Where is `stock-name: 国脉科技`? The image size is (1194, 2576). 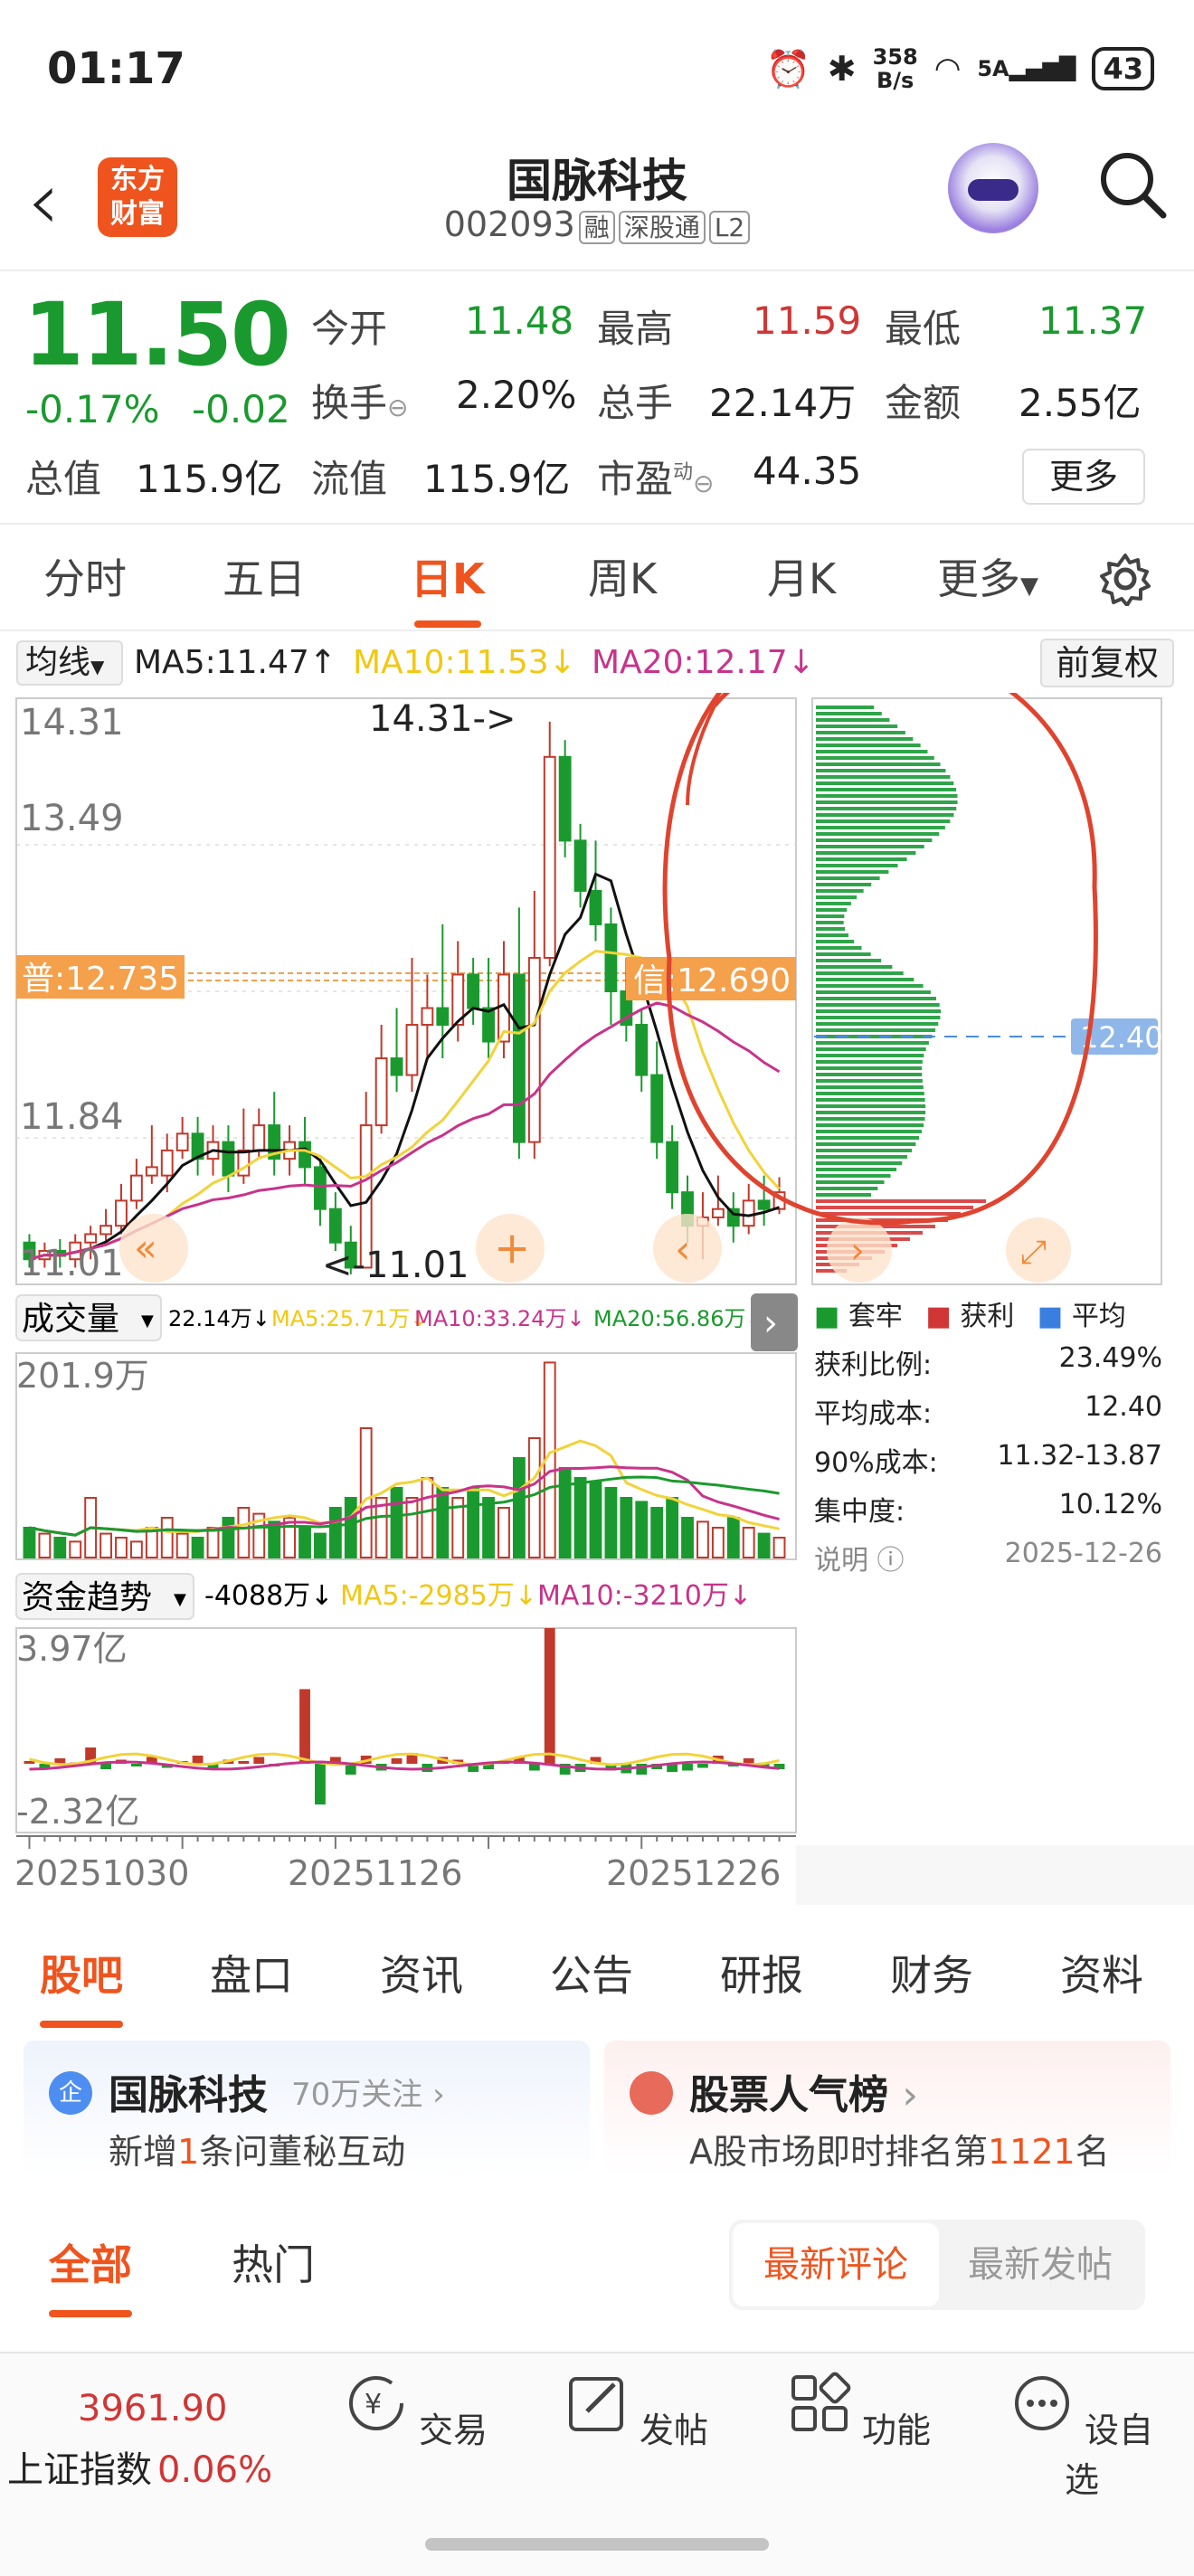
stock-name: 国脉科技 is located at coordinates (597, 181).